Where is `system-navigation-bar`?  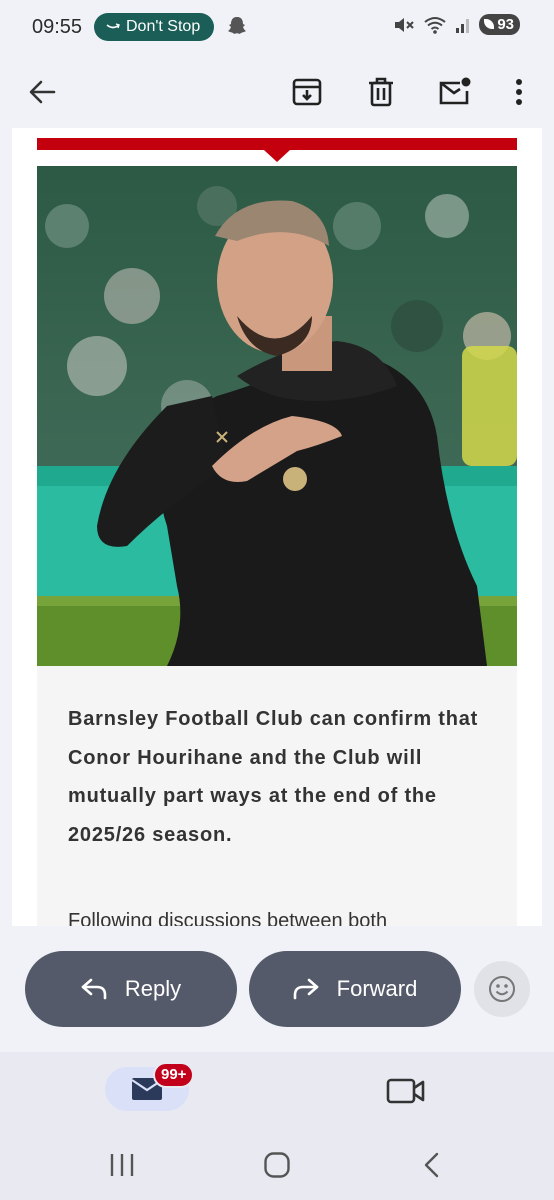
system-navigation-bar is located at coordinates (277, 1166).